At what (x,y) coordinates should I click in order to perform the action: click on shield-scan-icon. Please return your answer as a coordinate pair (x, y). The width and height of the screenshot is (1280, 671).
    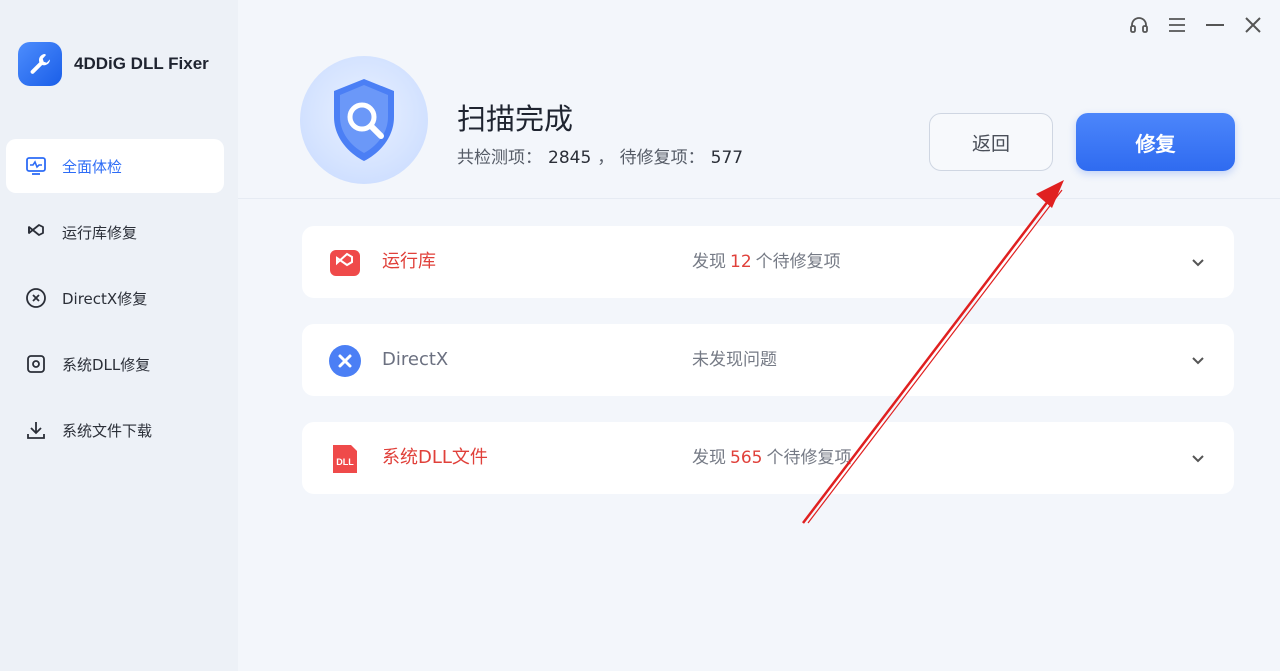
    Looking at the image, I should click on (364, 120).